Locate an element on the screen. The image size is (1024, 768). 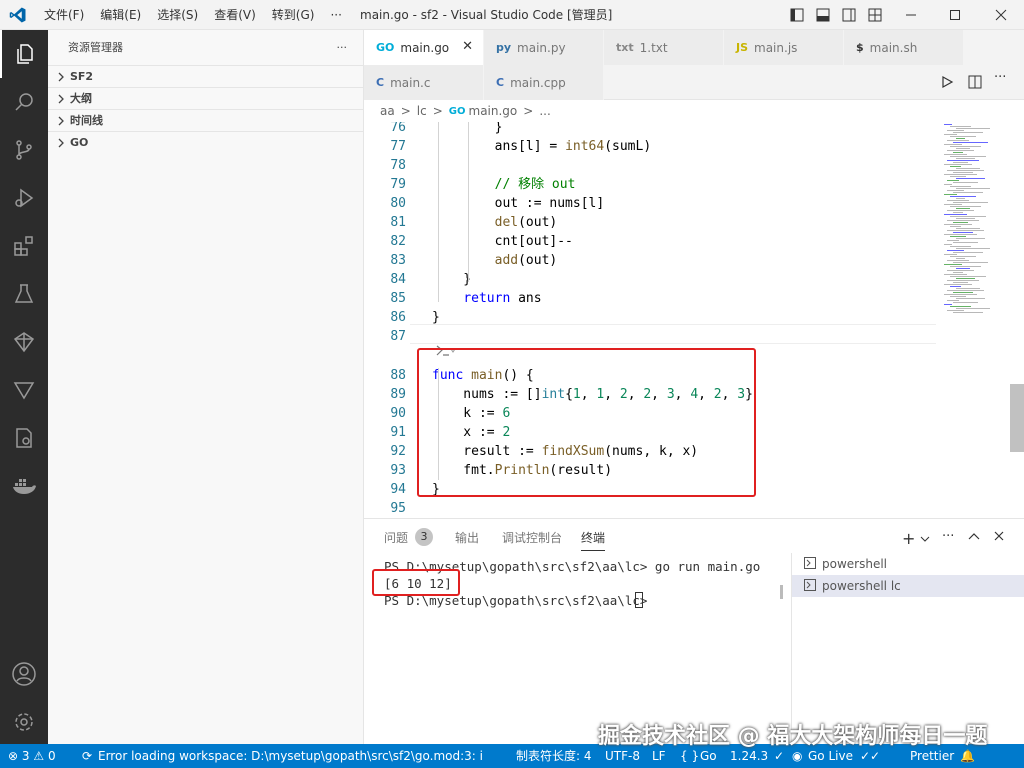
tab-label: main.js is located at coordinates (776, 47).